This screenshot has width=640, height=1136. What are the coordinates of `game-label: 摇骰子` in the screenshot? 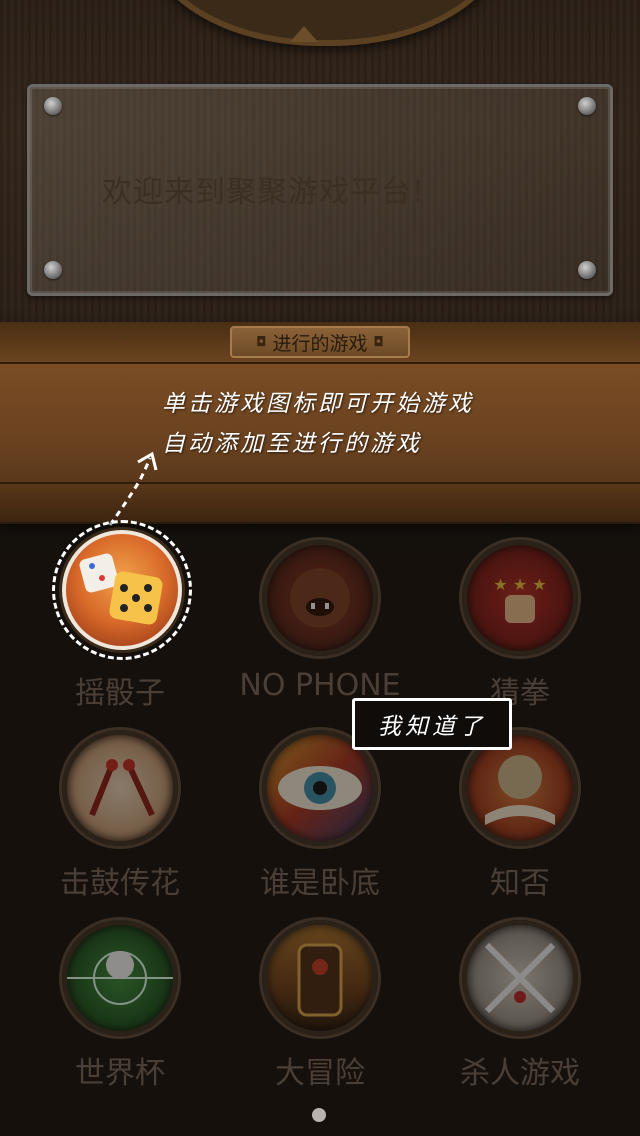 It's located at (120, 693).